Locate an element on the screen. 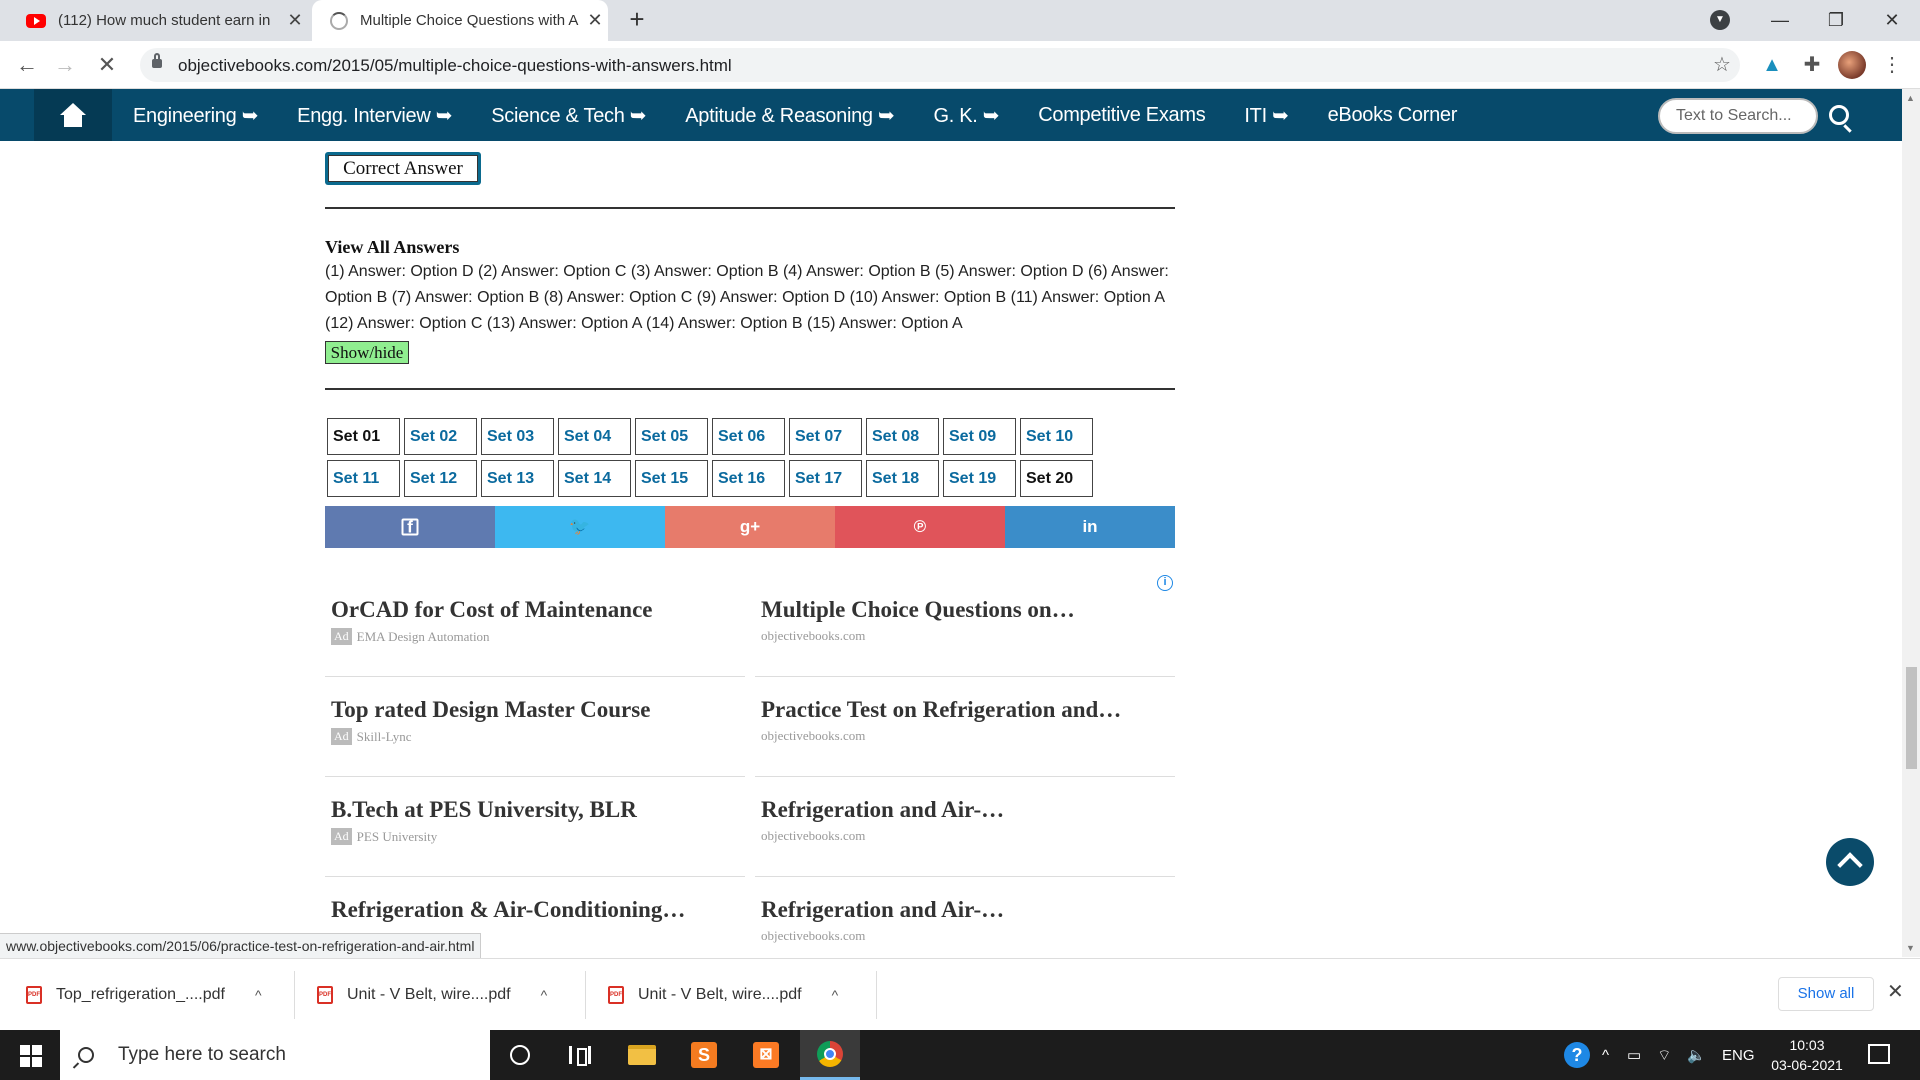 This screenshot has width=1920, height=1080. correct-answer-button: Correct Answer is located at coordinates (403, 168).